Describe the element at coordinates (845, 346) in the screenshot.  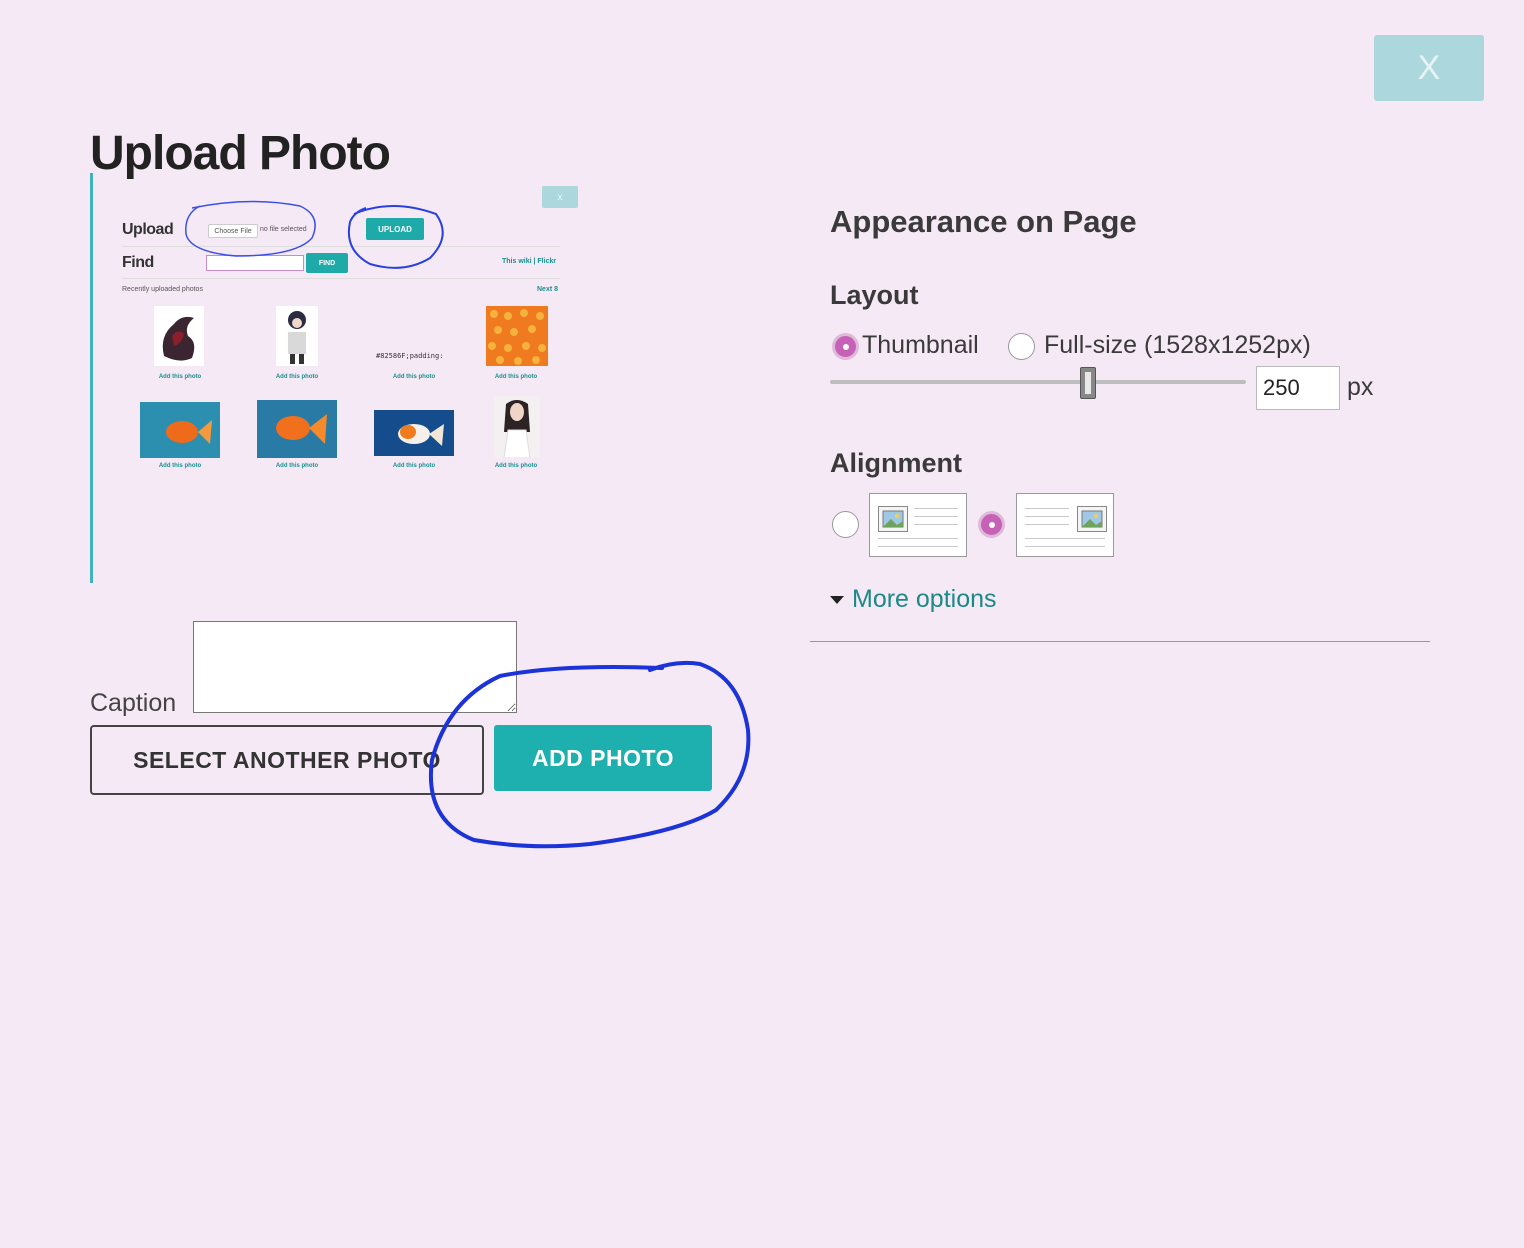
I see `layout-thumbnail-radio` at that location.